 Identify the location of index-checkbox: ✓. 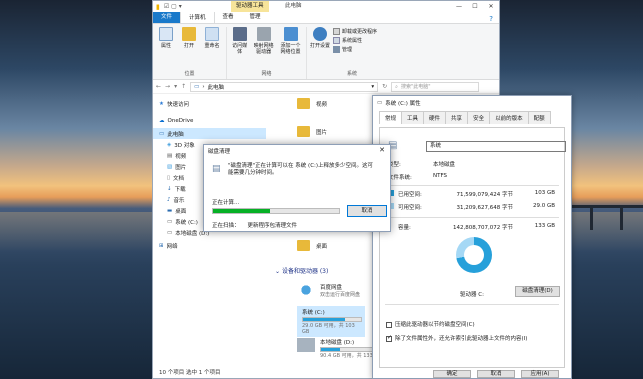
(389, 337).